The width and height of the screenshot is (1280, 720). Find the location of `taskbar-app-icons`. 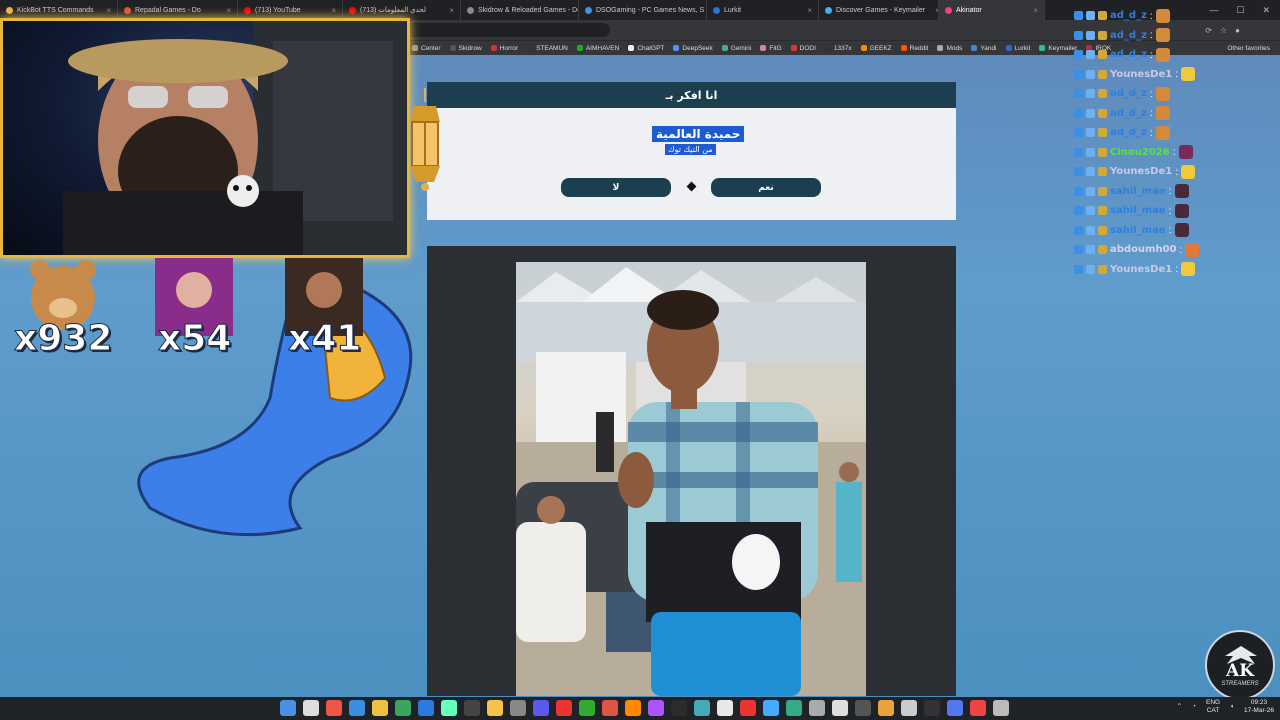

taskbar-app-icons is located at coordinates (644, 708).